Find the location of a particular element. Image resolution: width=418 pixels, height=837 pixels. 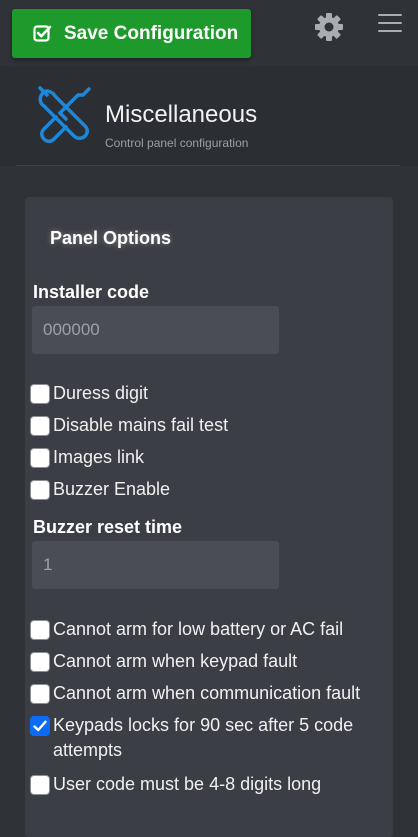

buzzer-reset-time-label: Buzzer reset time is located at coordinates (108, 527).